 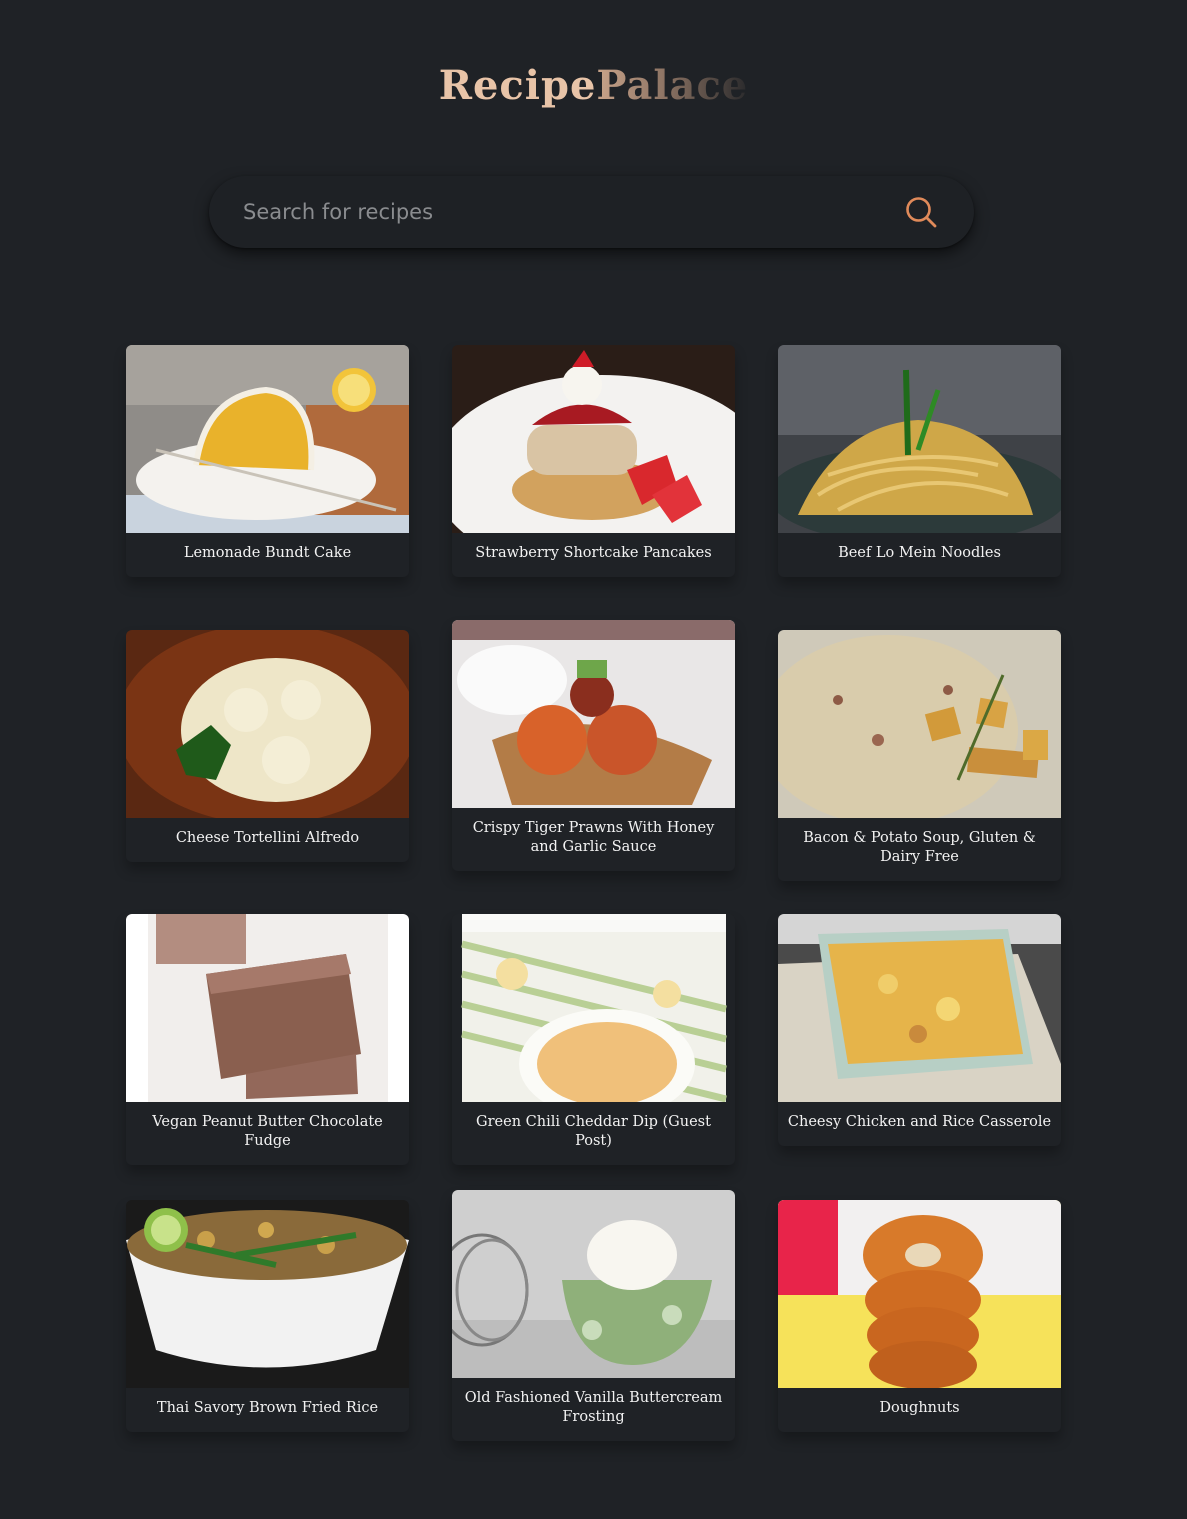 I want to click on recipe-card: Doughnuts, so click(x=919, y=1316).